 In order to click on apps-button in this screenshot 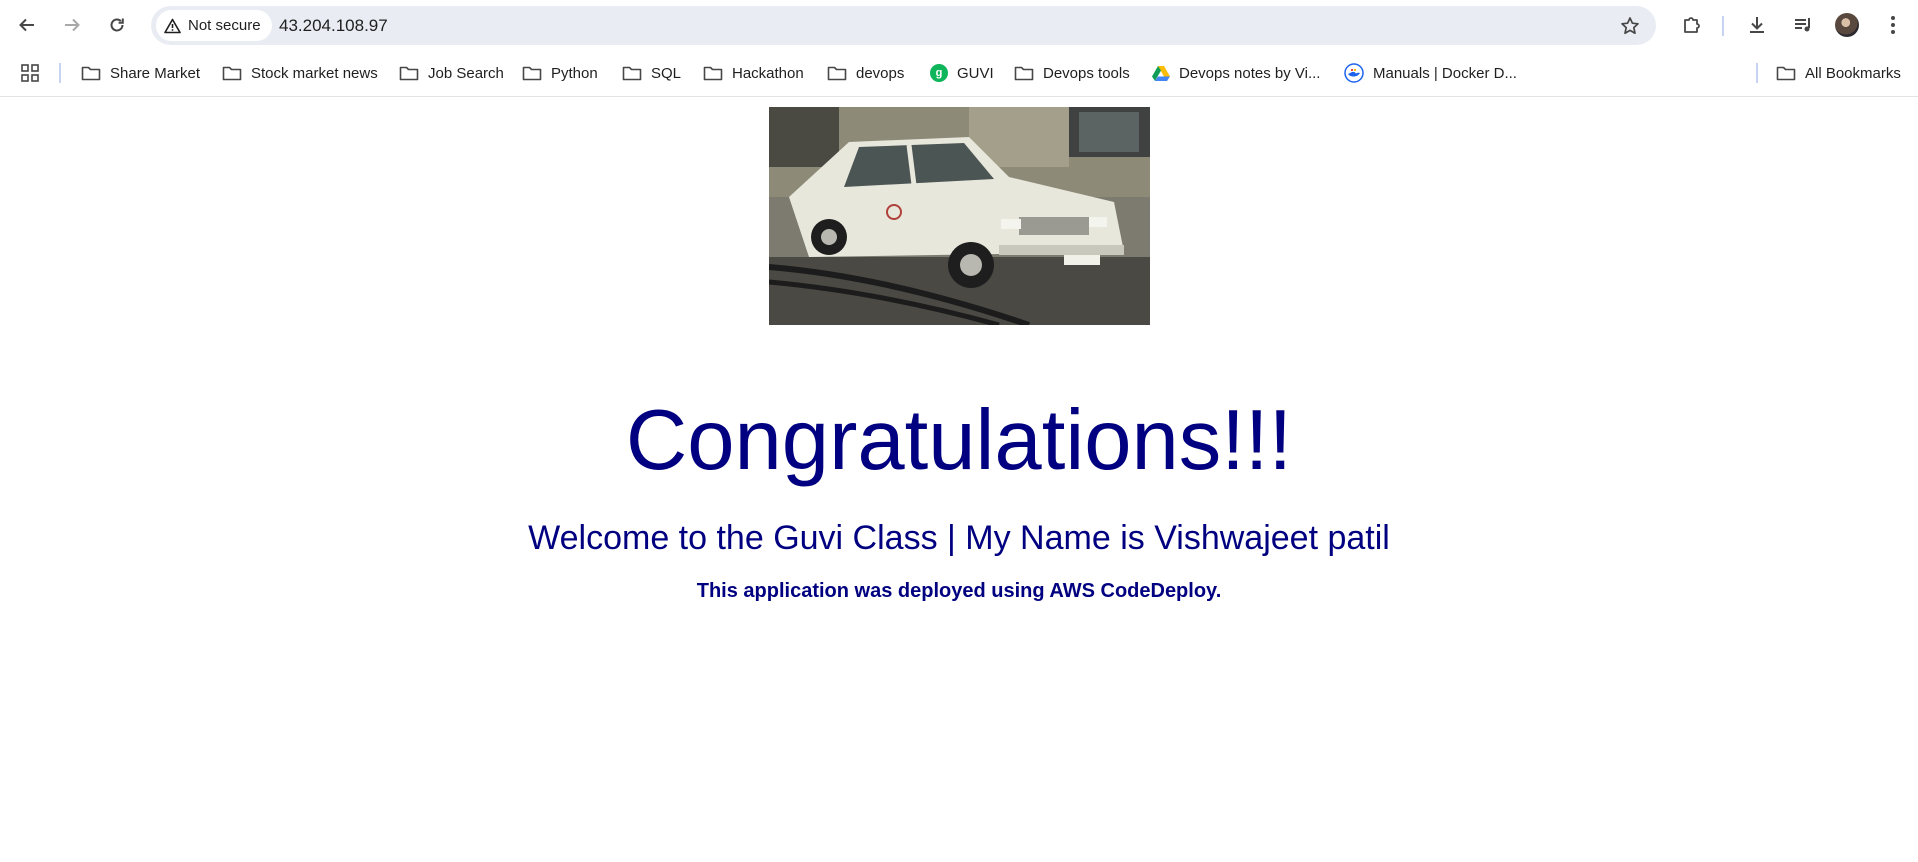, I will do `click(30, 73)`.